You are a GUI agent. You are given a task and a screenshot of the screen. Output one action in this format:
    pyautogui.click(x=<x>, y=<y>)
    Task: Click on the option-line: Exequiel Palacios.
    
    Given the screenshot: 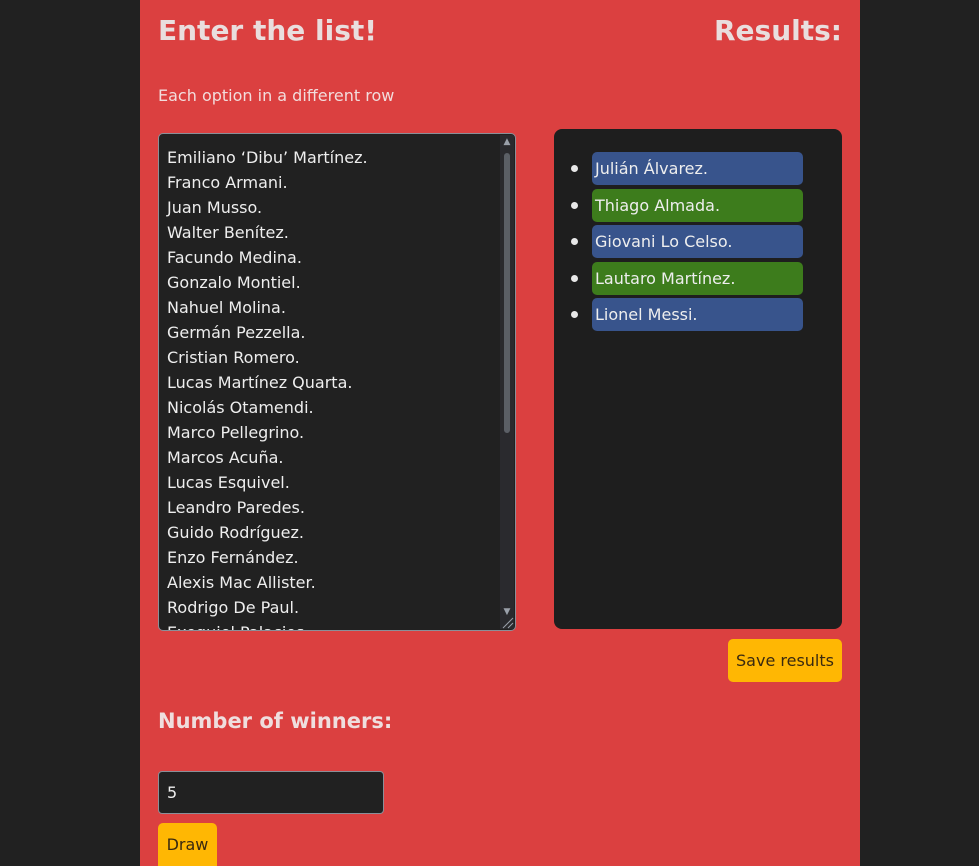 What is the action you would take?
    pyautogui.click(x=332, y=625)
    